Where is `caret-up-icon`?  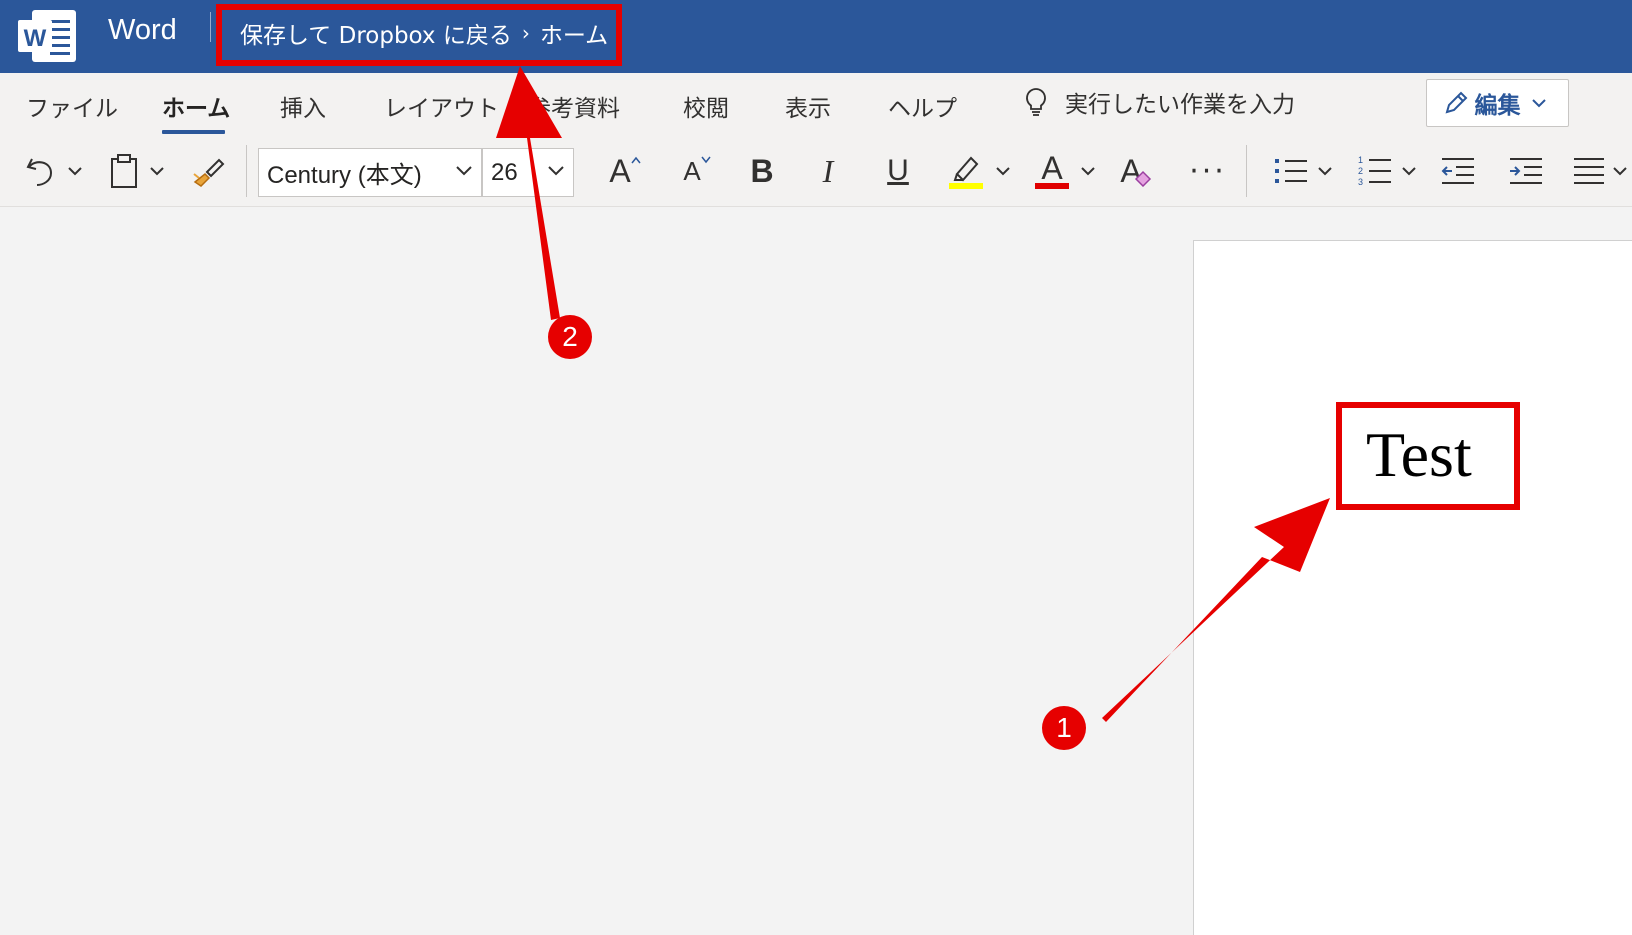 caret-up-icon is located at coordinates (636, 160).